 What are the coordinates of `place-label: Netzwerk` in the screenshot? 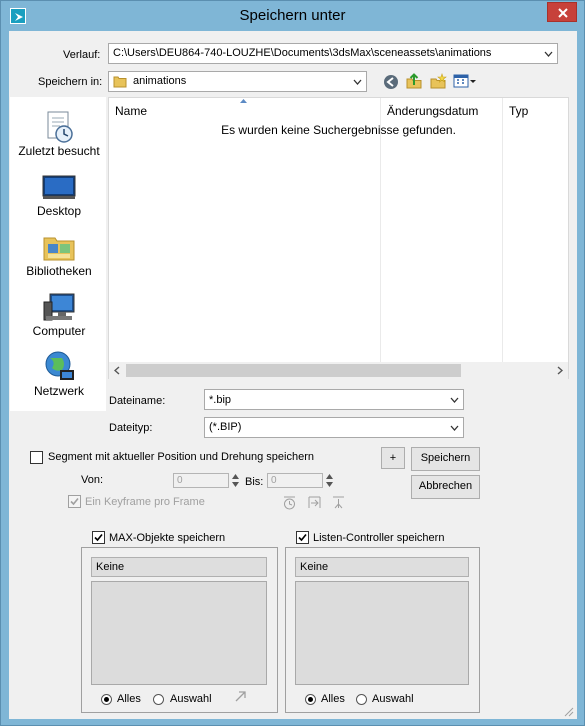 It's located at (58, 391).